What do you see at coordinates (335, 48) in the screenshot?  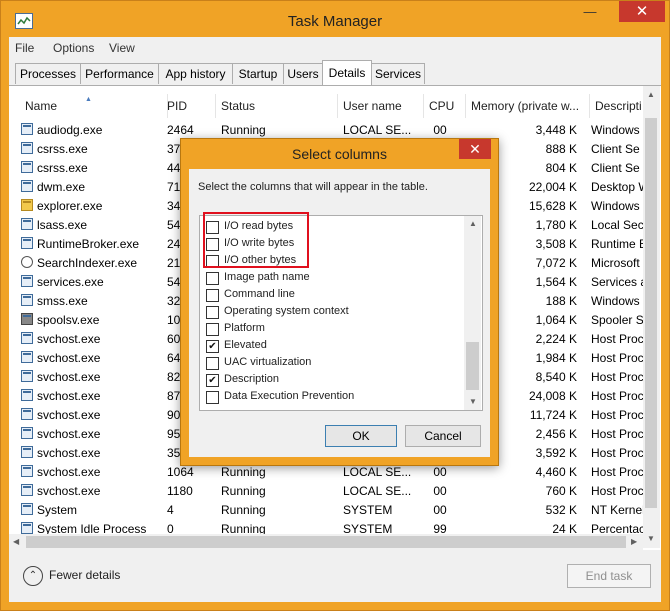 I see `menu-bar: File Options View` at bounding box center [335, 48].